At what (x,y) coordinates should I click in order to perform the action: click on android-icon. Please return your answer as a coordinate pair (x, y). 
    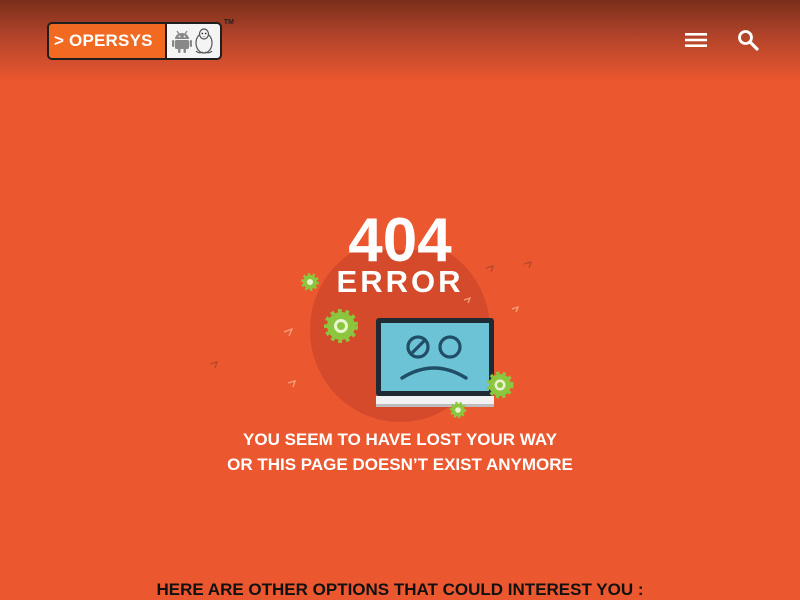
    Looking at the image, I should click on (181, 41).